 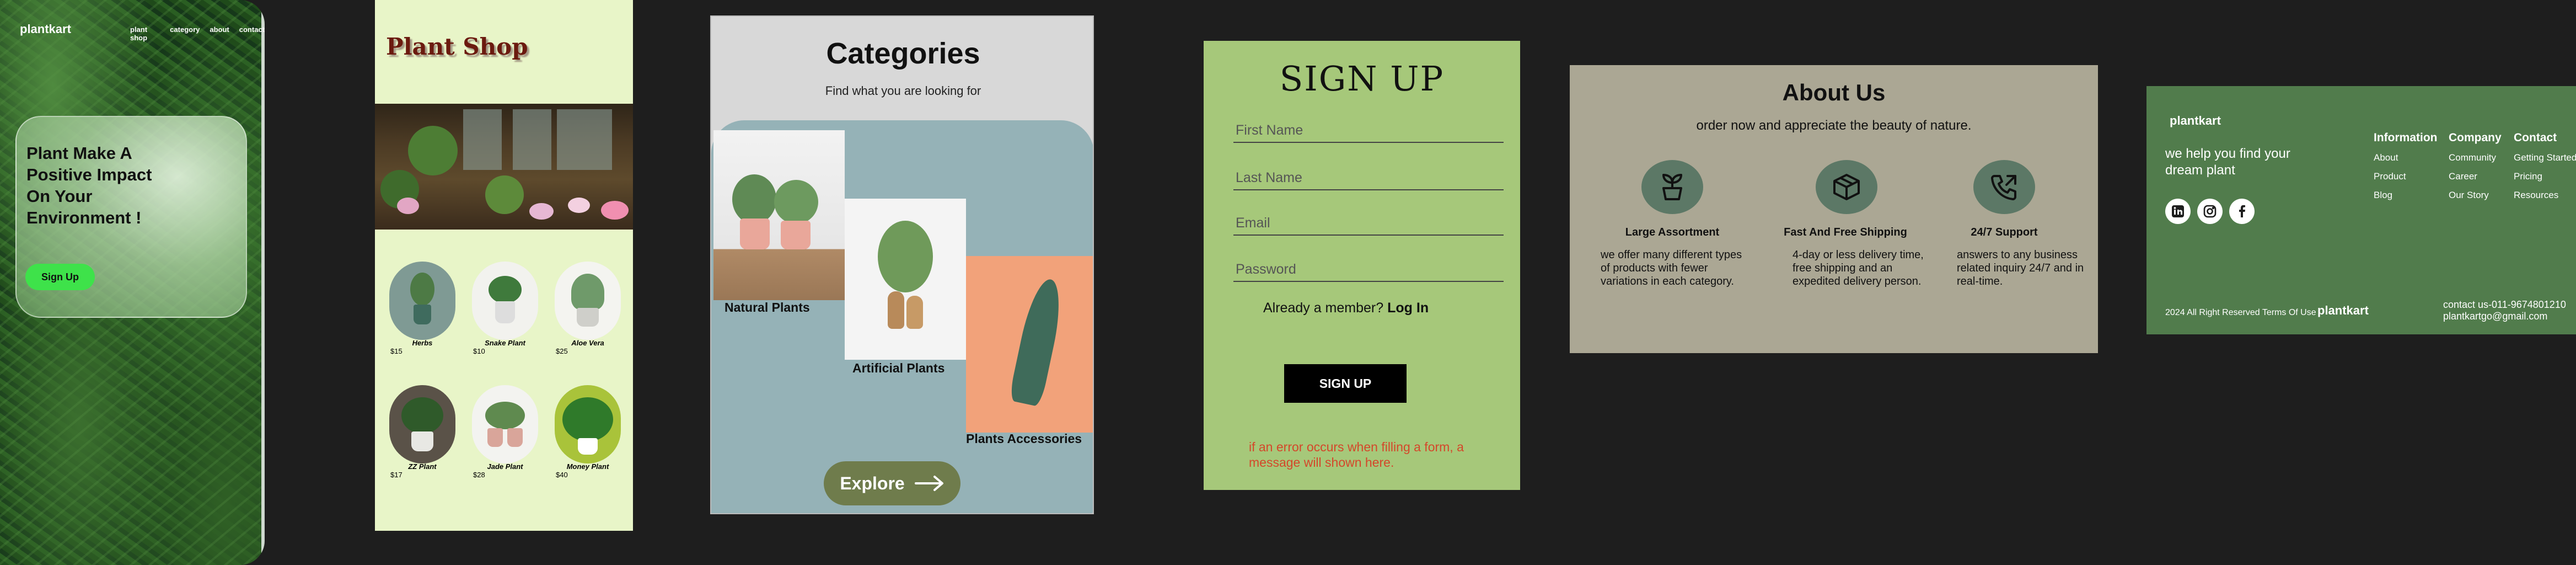 What do you see at coordinates (396, 475) in the screenshot?
I see `plant-price: $17` at bounding box center [396, 475].